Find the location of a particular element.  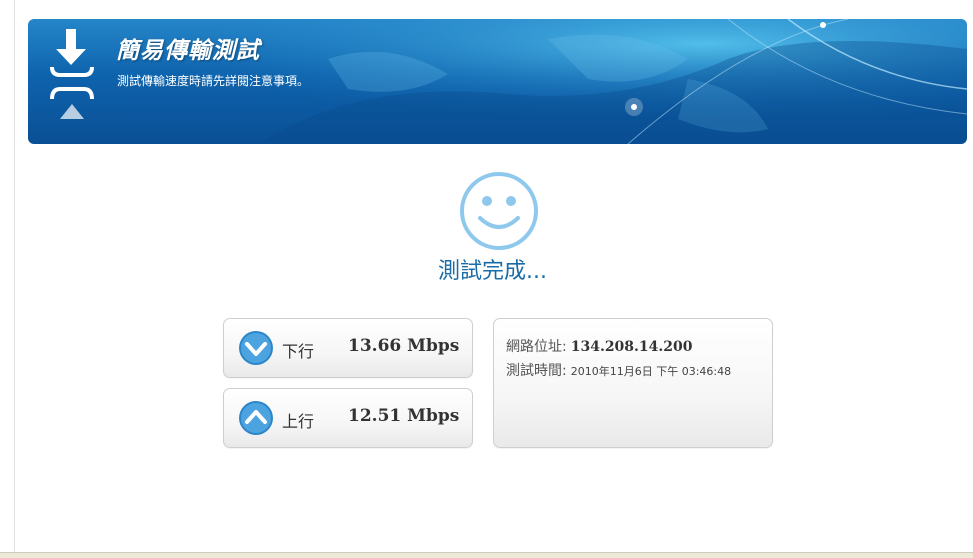

chevron-down-circle-icon is located at coordinates (256, 348).